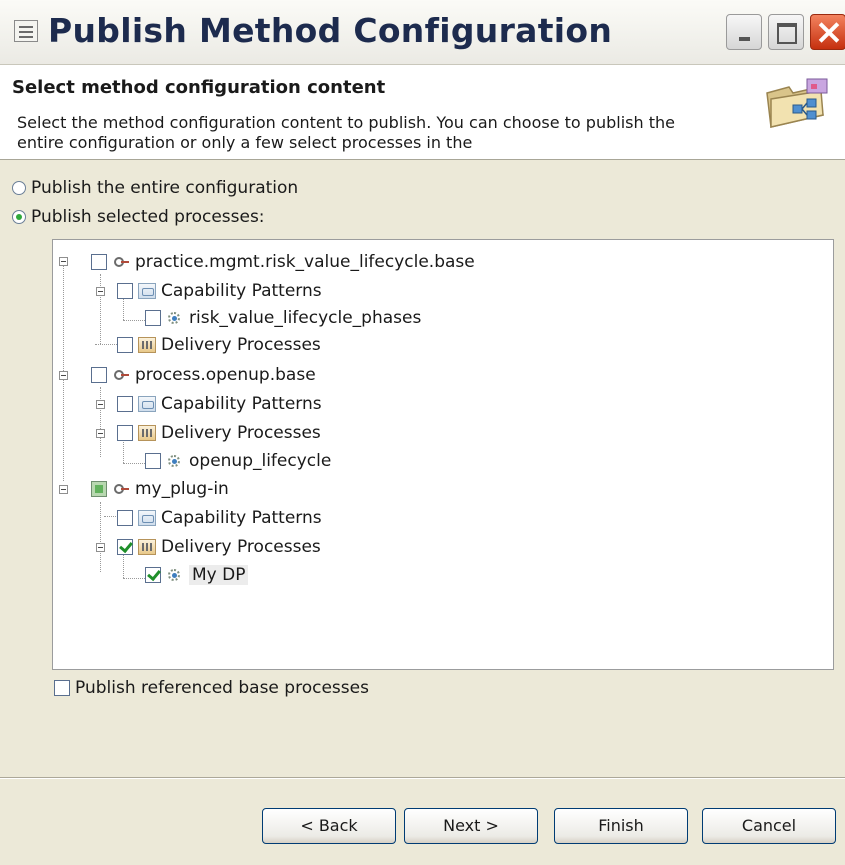  What do you see at coordinates (827, 32) in the screenshot?
I see `close-icon` at bounding box center [827, 32].